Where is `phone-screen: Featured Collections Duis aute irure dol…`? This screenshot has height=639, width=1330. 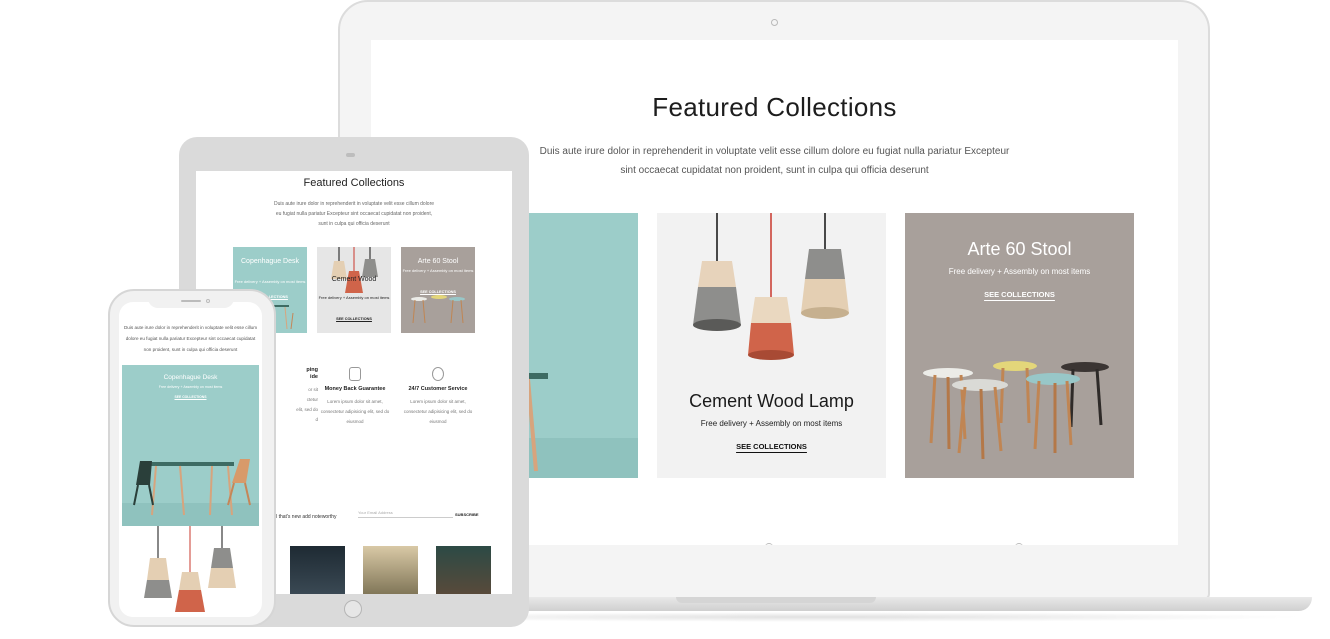
phone-screen: Featured Collections Duis aute irure dol… is located at coordinates (190, 459).